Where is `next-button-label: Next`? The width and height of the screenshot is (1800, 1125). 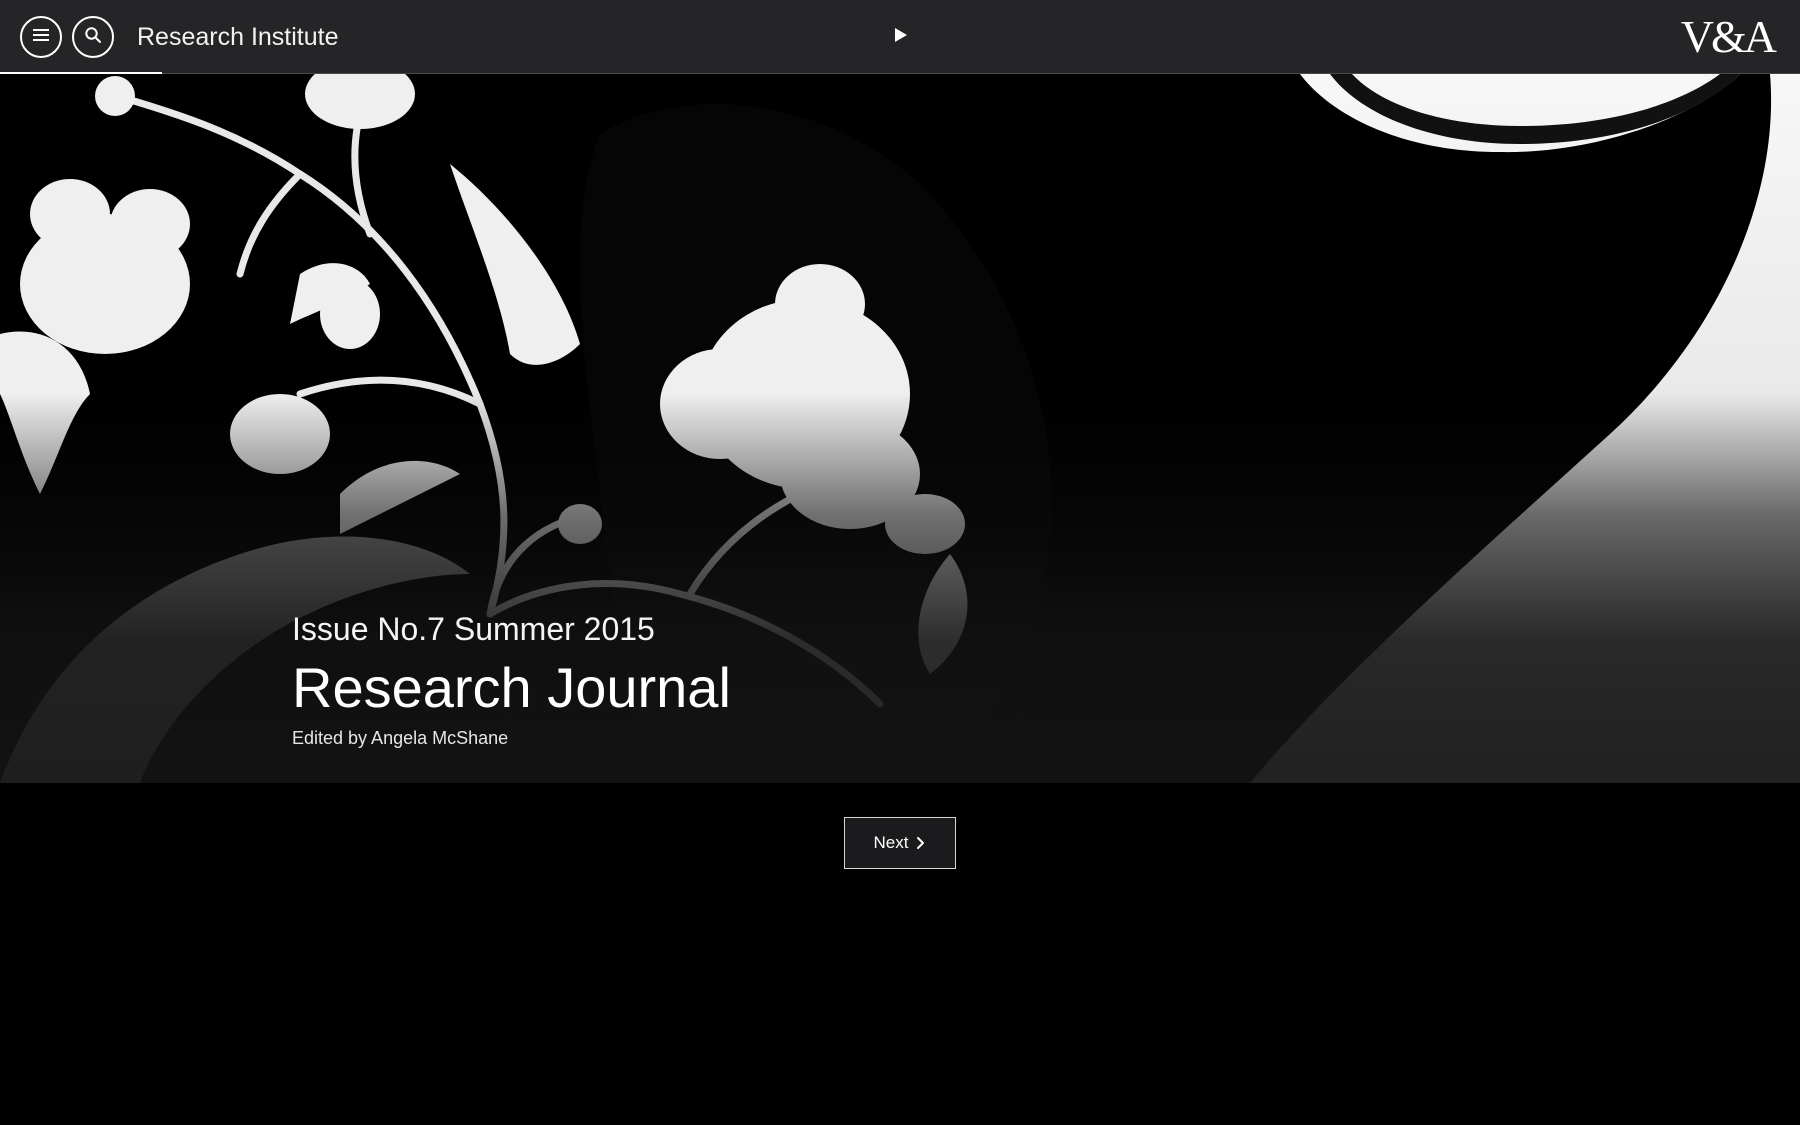 next-button-label: Next is located at coordinates (891, 842).